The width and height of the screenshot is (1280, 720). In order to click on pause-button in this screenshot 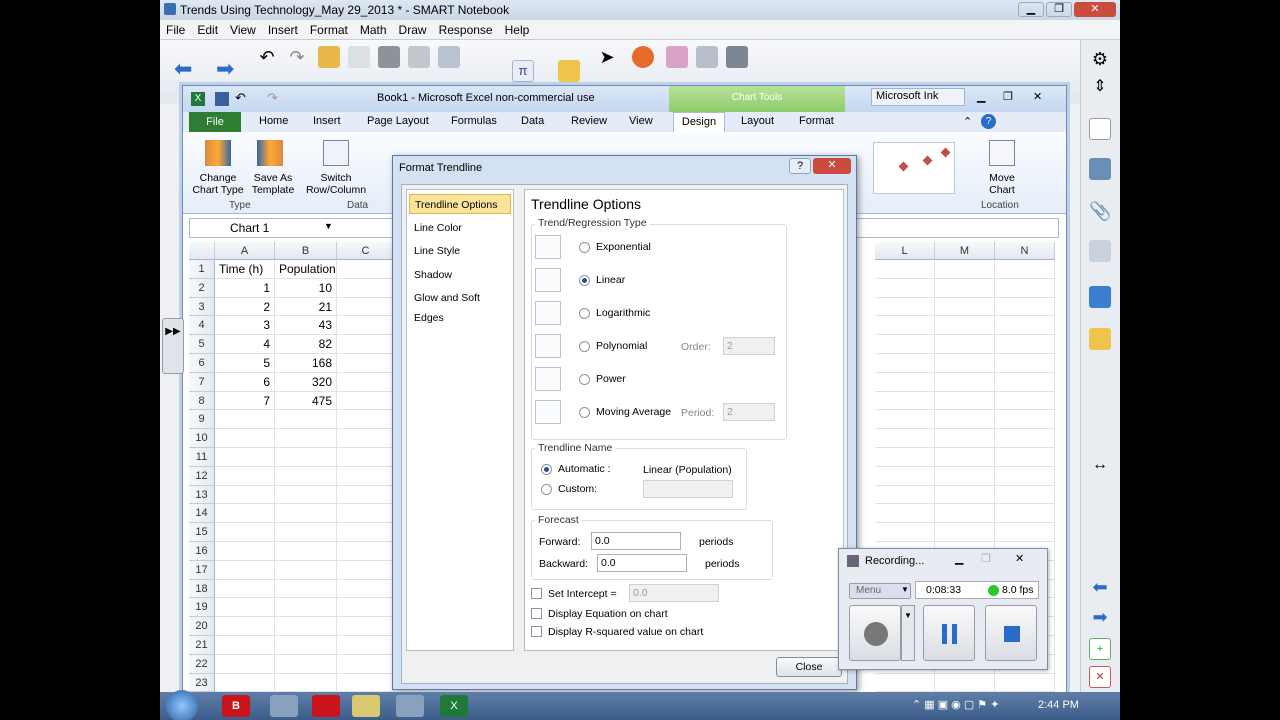, I will do `click(949, 633)`.